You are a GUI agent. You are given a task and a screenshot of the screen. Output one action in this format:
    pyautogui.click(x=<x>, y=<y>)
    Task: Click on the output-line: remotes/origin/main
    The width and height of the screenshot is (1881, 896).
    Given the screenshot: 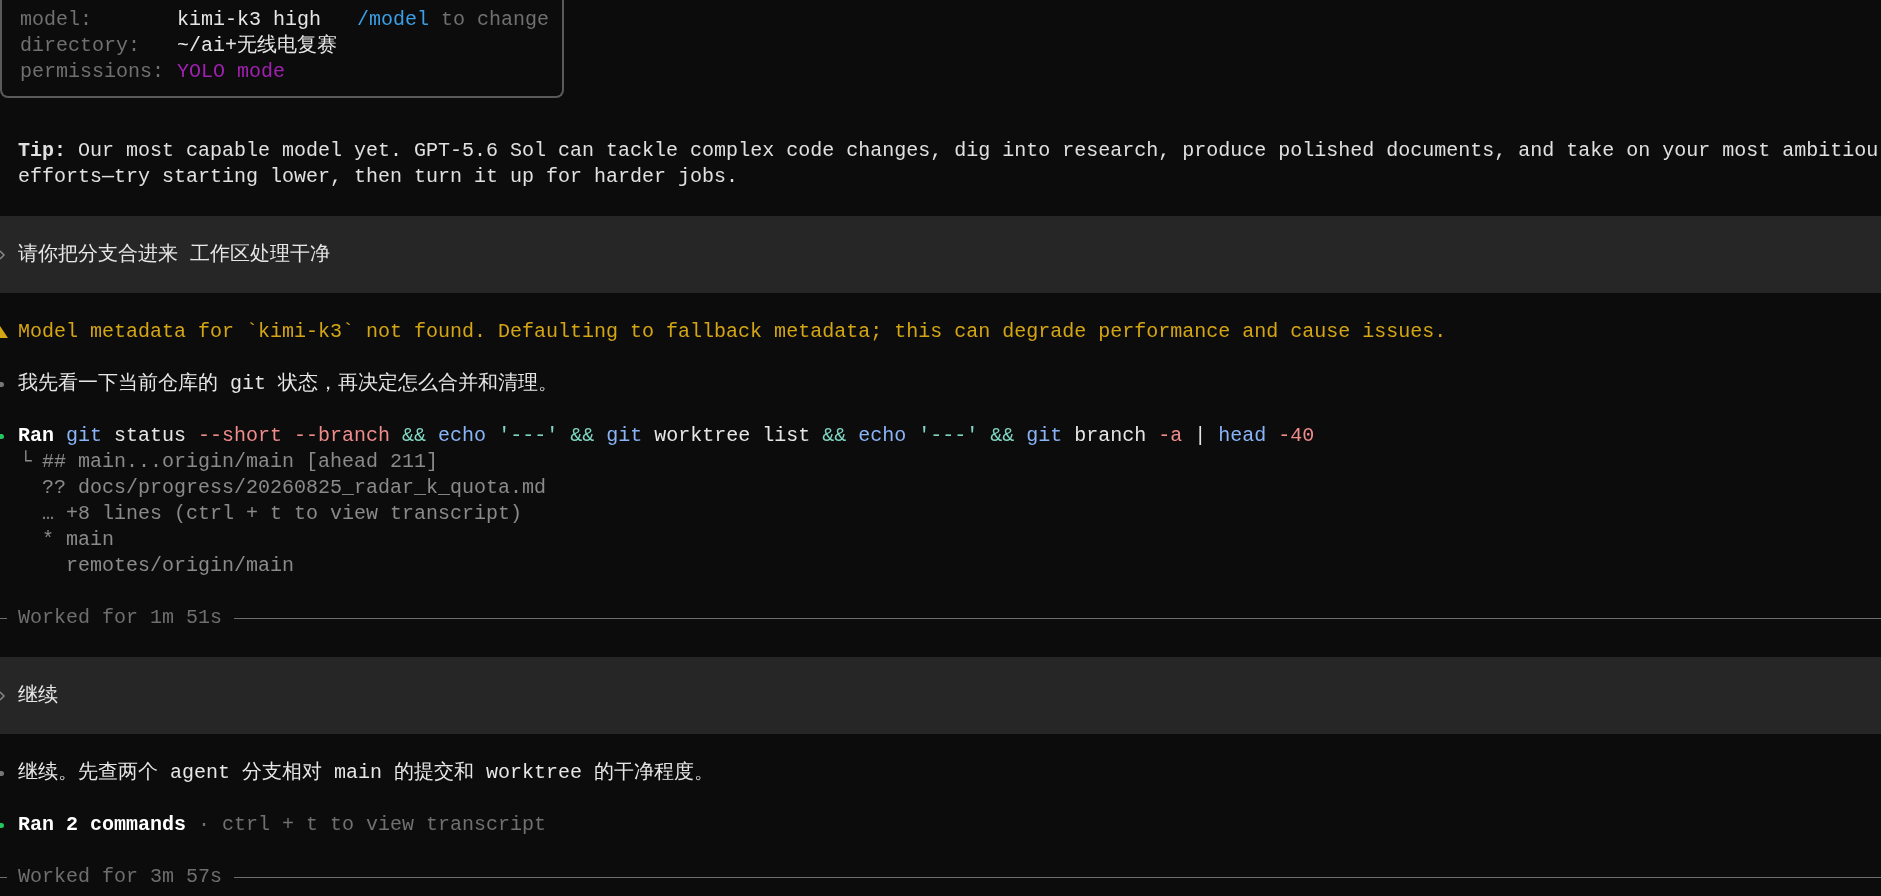 What is the action you would take?
    pyautogui.click(x=180, y=566)
    